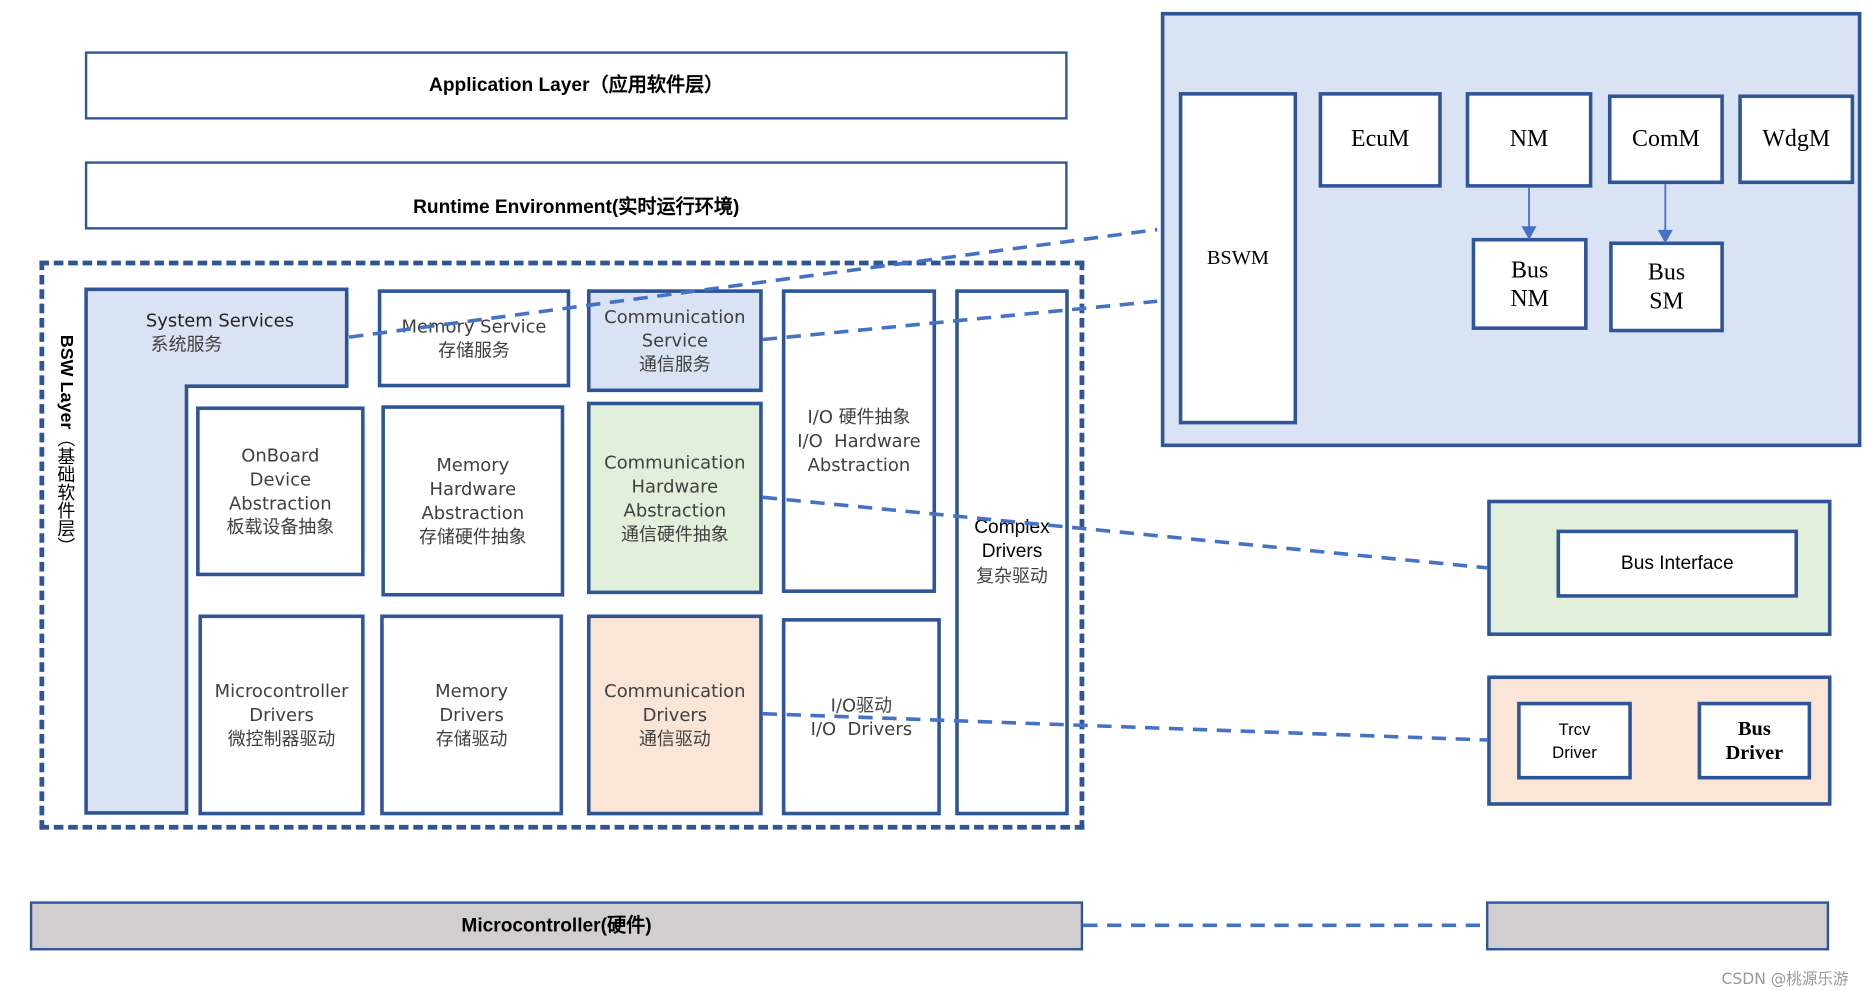 Image resolution: width=1865 pixels, height=991 pixels. I want to click on application-layer: Application Layer（应用软件层）, so click(576, 85).